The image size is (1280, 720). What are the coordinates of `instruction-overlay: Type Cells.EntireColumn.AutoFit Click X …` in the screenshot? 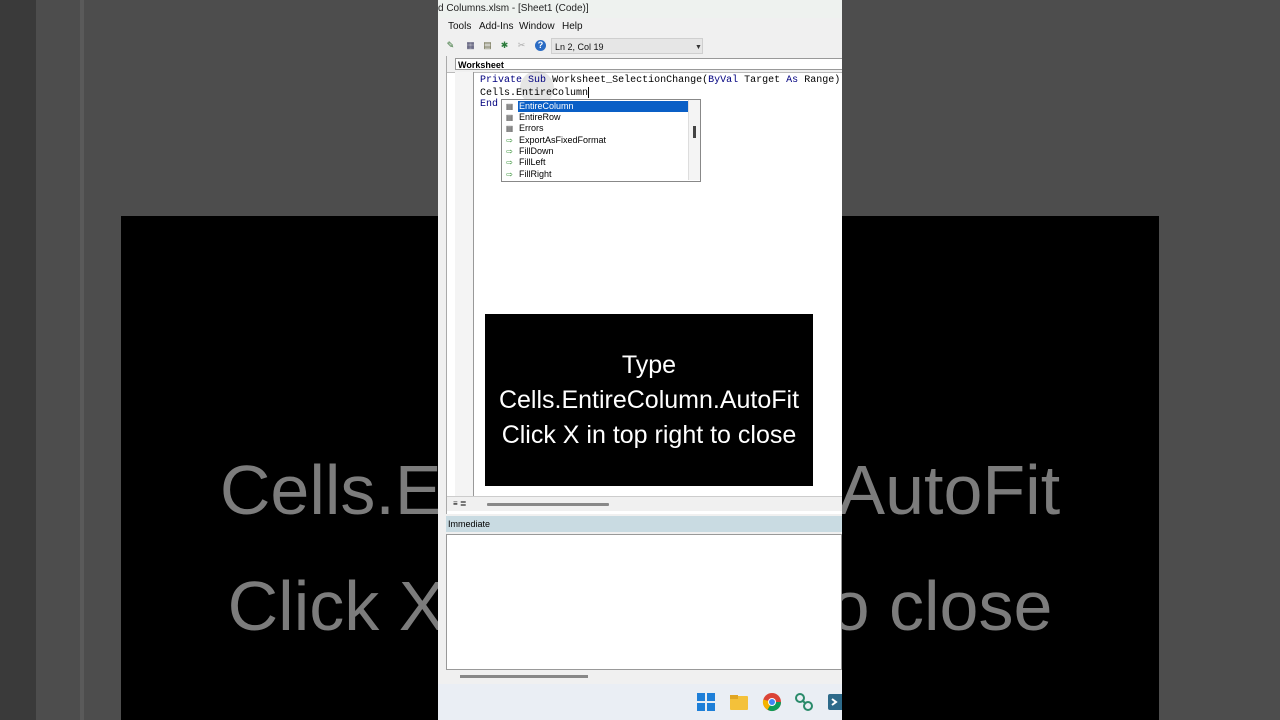 It's located at (649, 400).